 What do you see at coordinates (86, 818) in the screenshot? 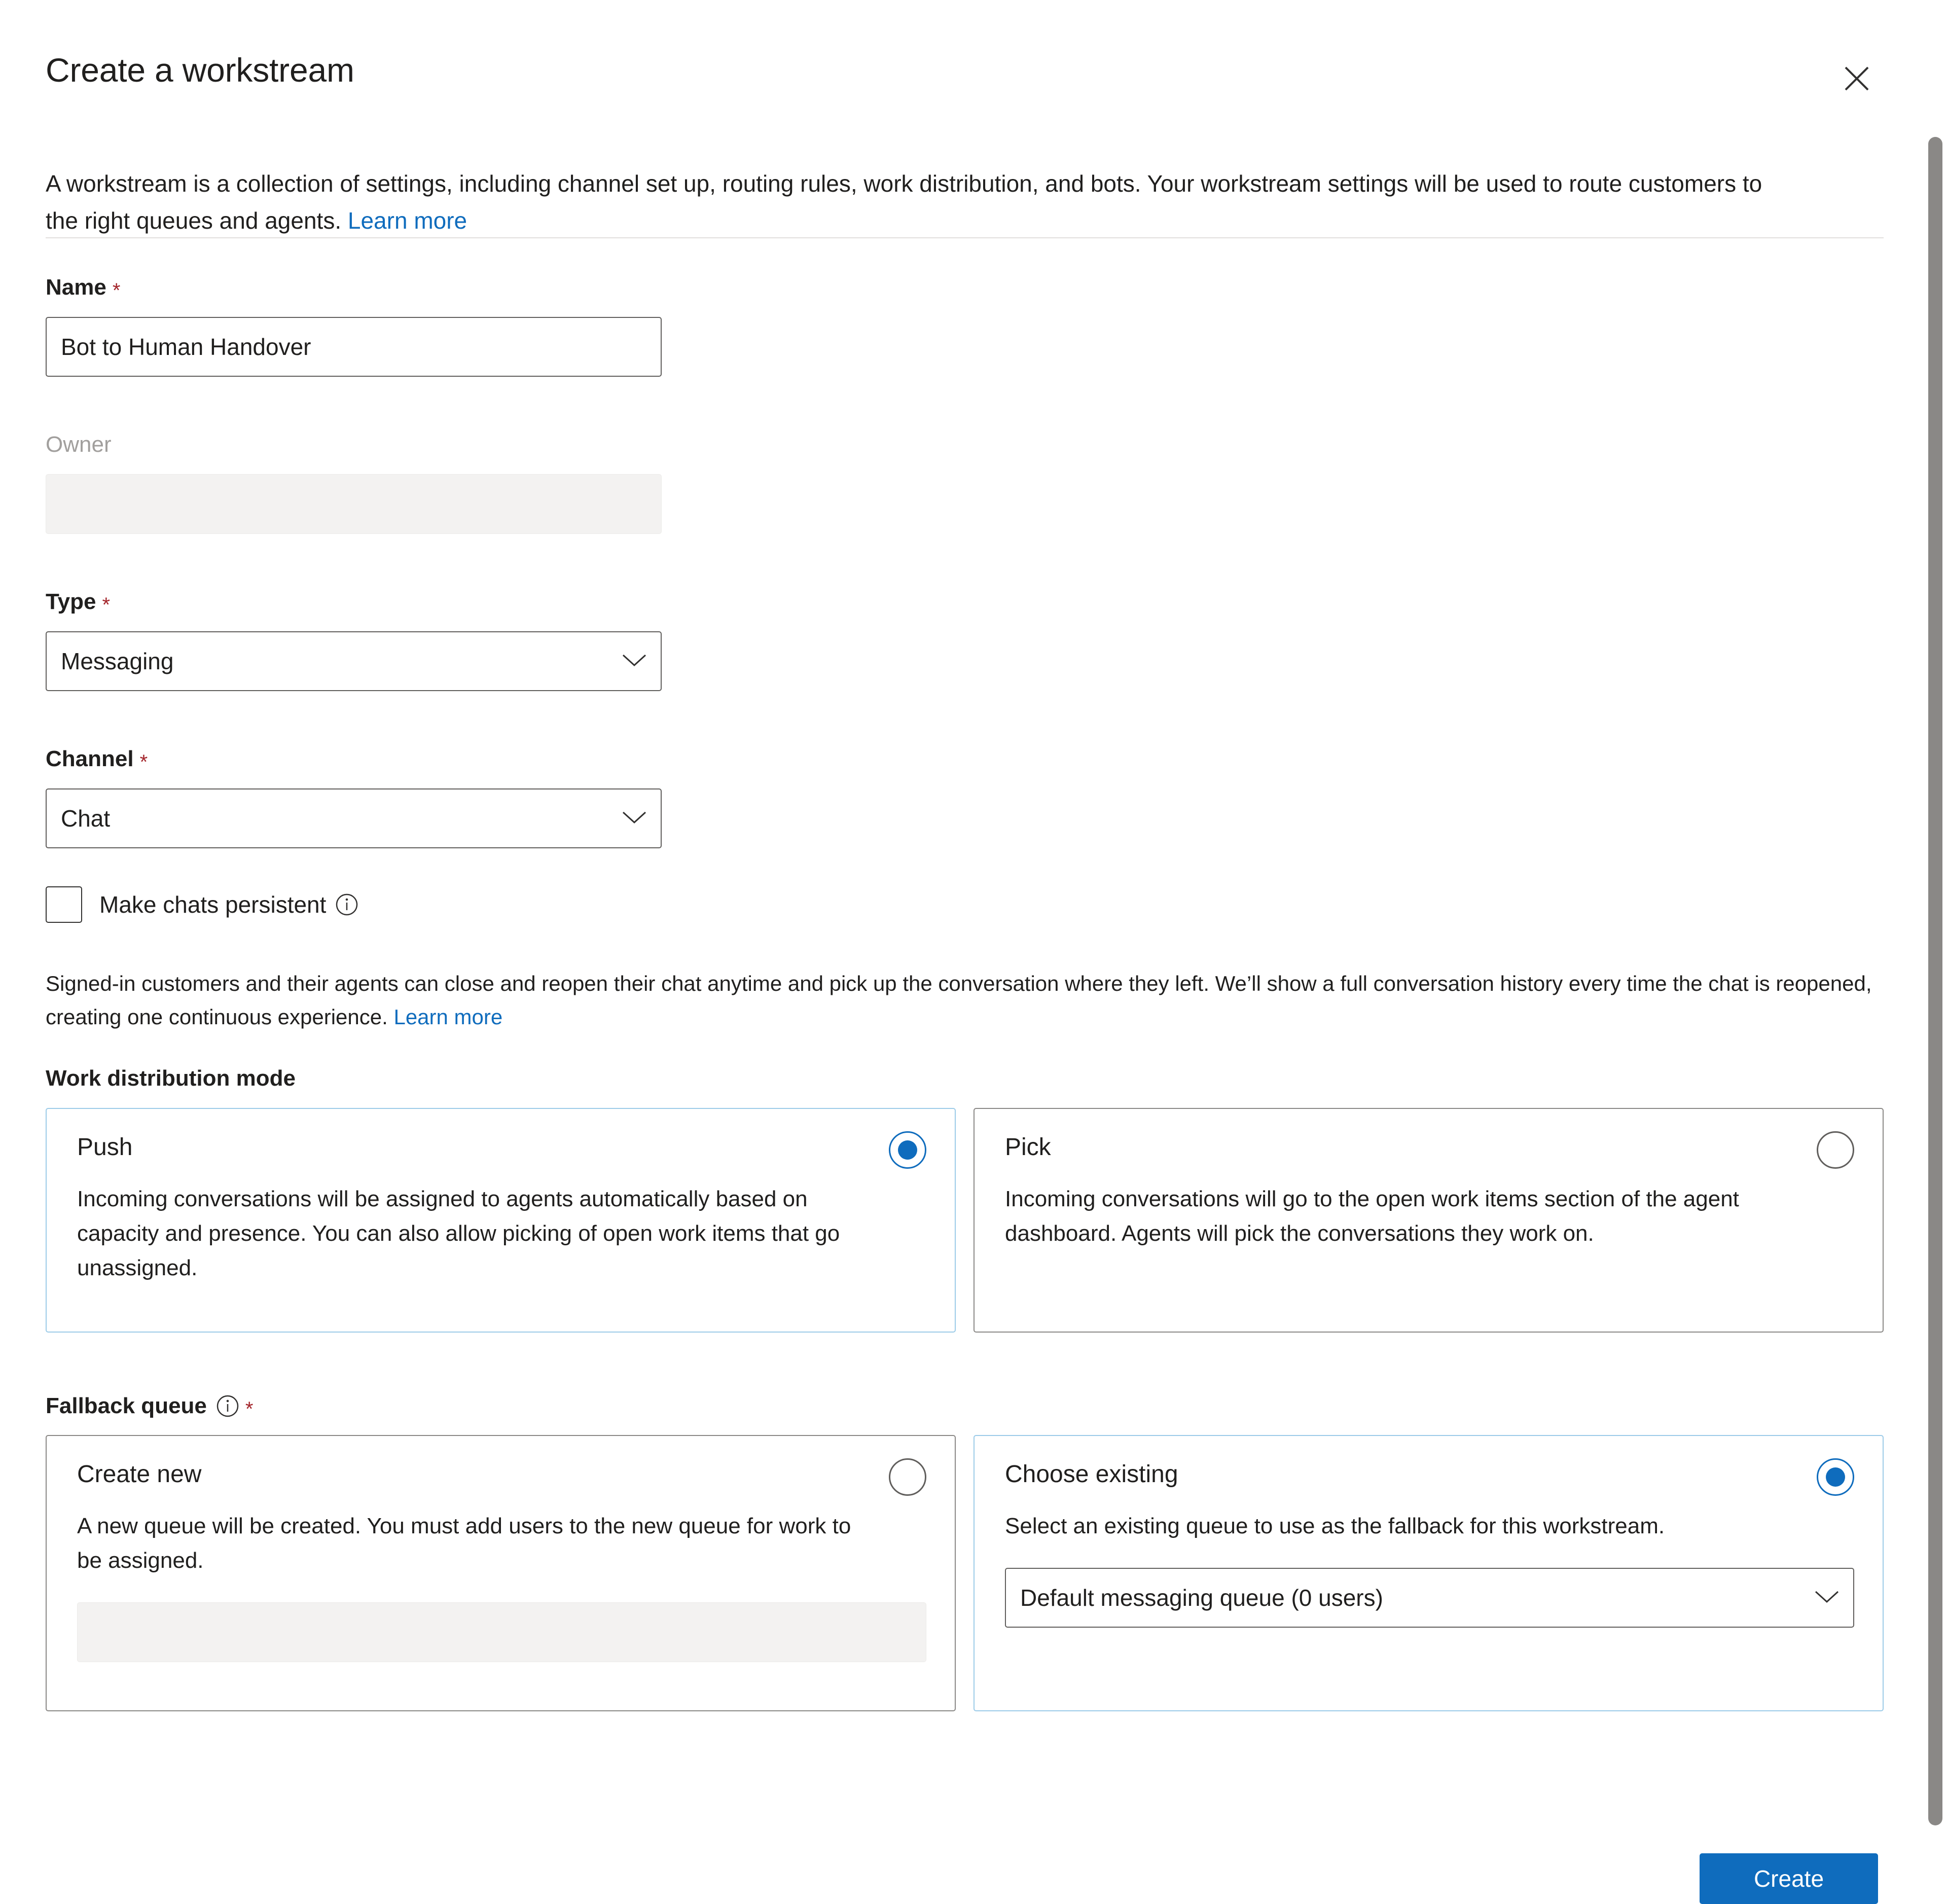
I see `channel-select-value: Chat` at bounding box center [86, 818].